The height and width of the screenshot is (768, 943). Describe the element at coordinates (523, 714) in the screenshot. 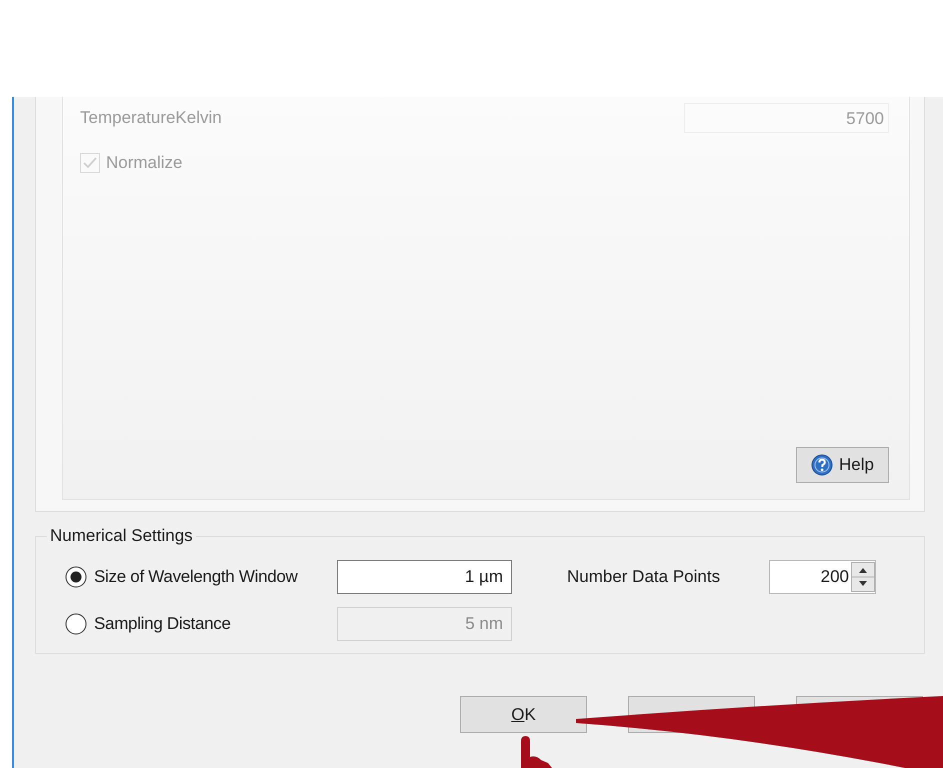

I see `ok-button: OK` at that location.